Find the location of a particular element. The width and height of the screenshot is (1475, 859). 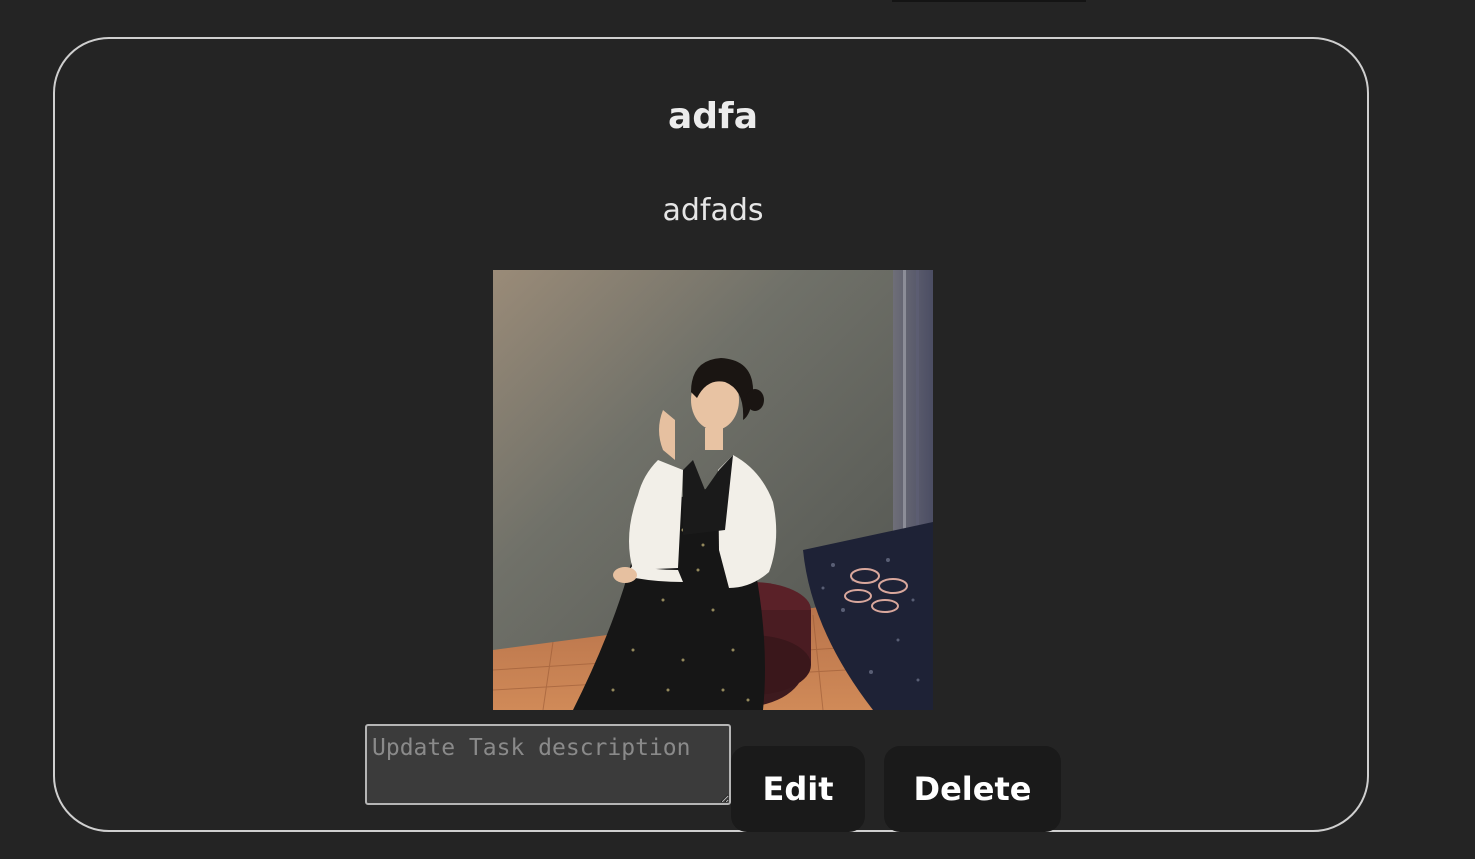

update-task-description-input is located at coordinates (548, 764).